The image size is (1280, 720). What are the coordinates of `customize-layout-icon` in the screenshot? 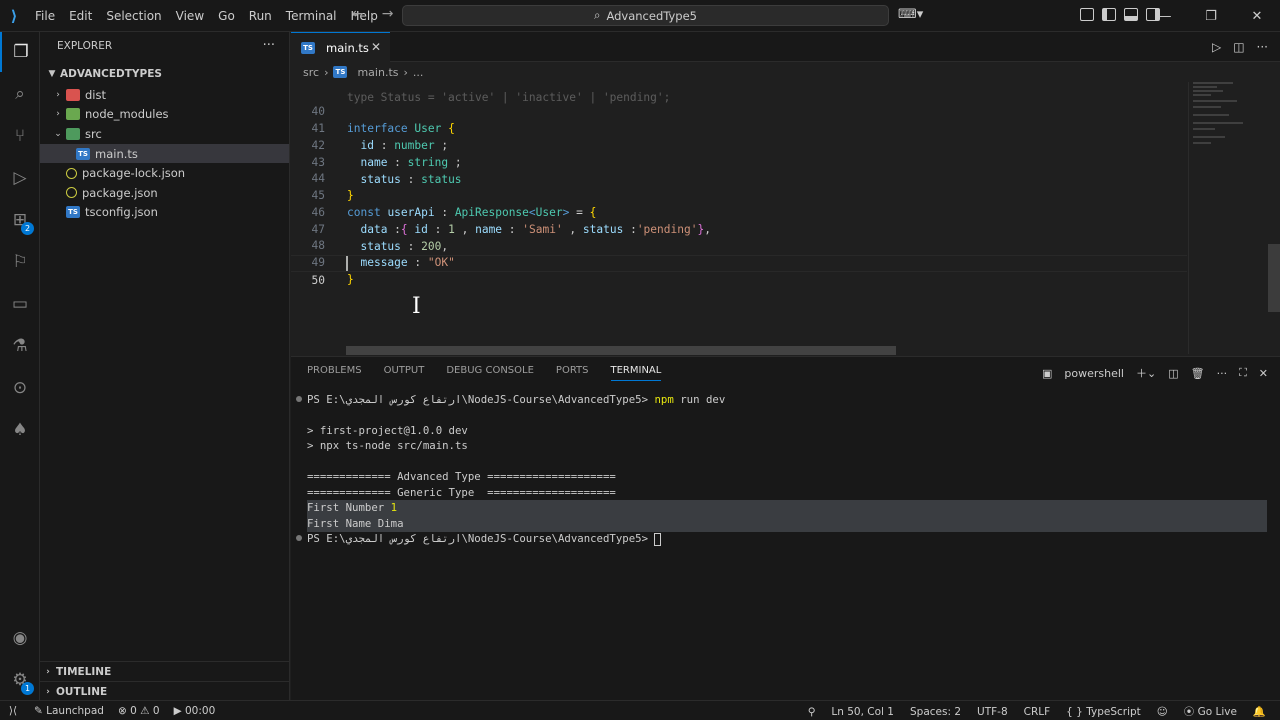 It's located at (1087, 14).